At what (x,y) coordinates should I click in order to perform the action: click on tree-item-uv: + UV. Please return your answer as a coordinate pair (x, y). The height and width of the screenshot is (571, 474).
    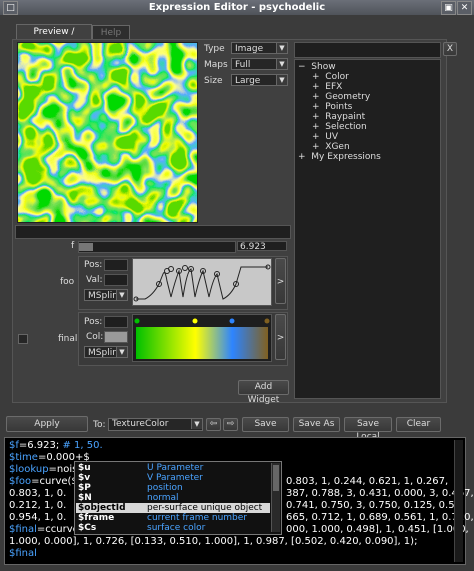
    Looking at the image, I should click on (325, 137).